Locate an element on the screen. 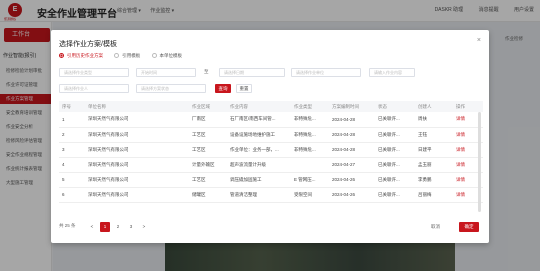  table-scrollbar is located at coordinates (479, 162).